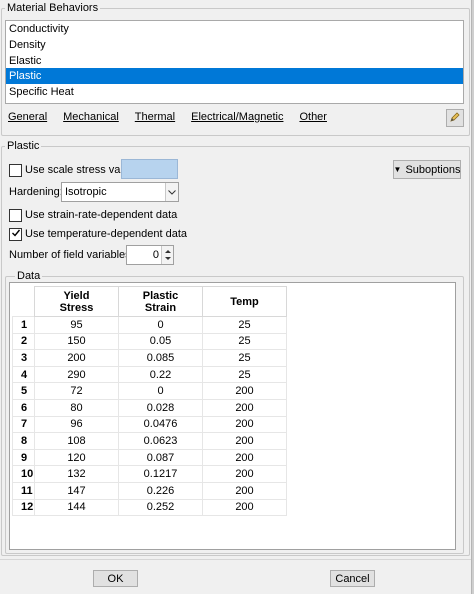  I want to click on scale-stress-checkbox, so click(15, 170).